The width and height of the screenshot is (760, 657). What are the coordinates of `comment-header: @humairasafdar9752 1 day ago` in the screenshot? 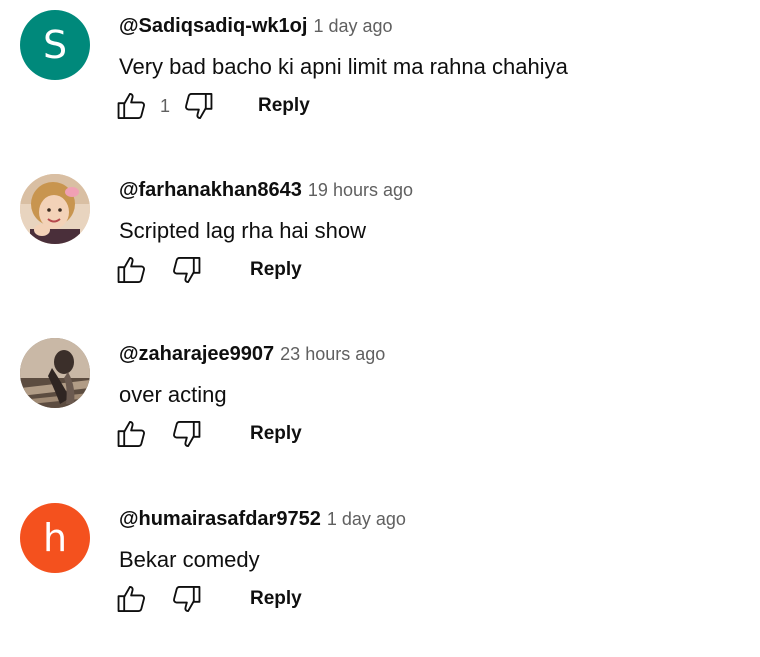 It's located at (262, 520).